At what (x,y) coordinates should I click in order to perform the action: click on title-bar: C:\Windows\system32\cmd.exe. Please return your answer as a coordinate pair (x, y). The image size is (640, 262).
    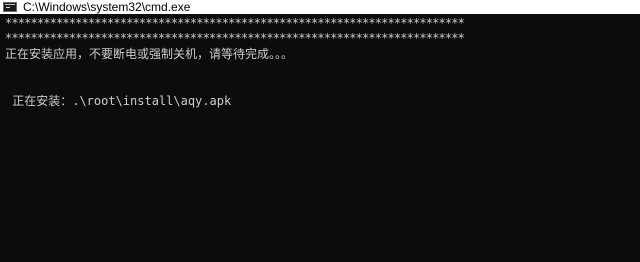
    Looking at the image, I should click on (320, 7).